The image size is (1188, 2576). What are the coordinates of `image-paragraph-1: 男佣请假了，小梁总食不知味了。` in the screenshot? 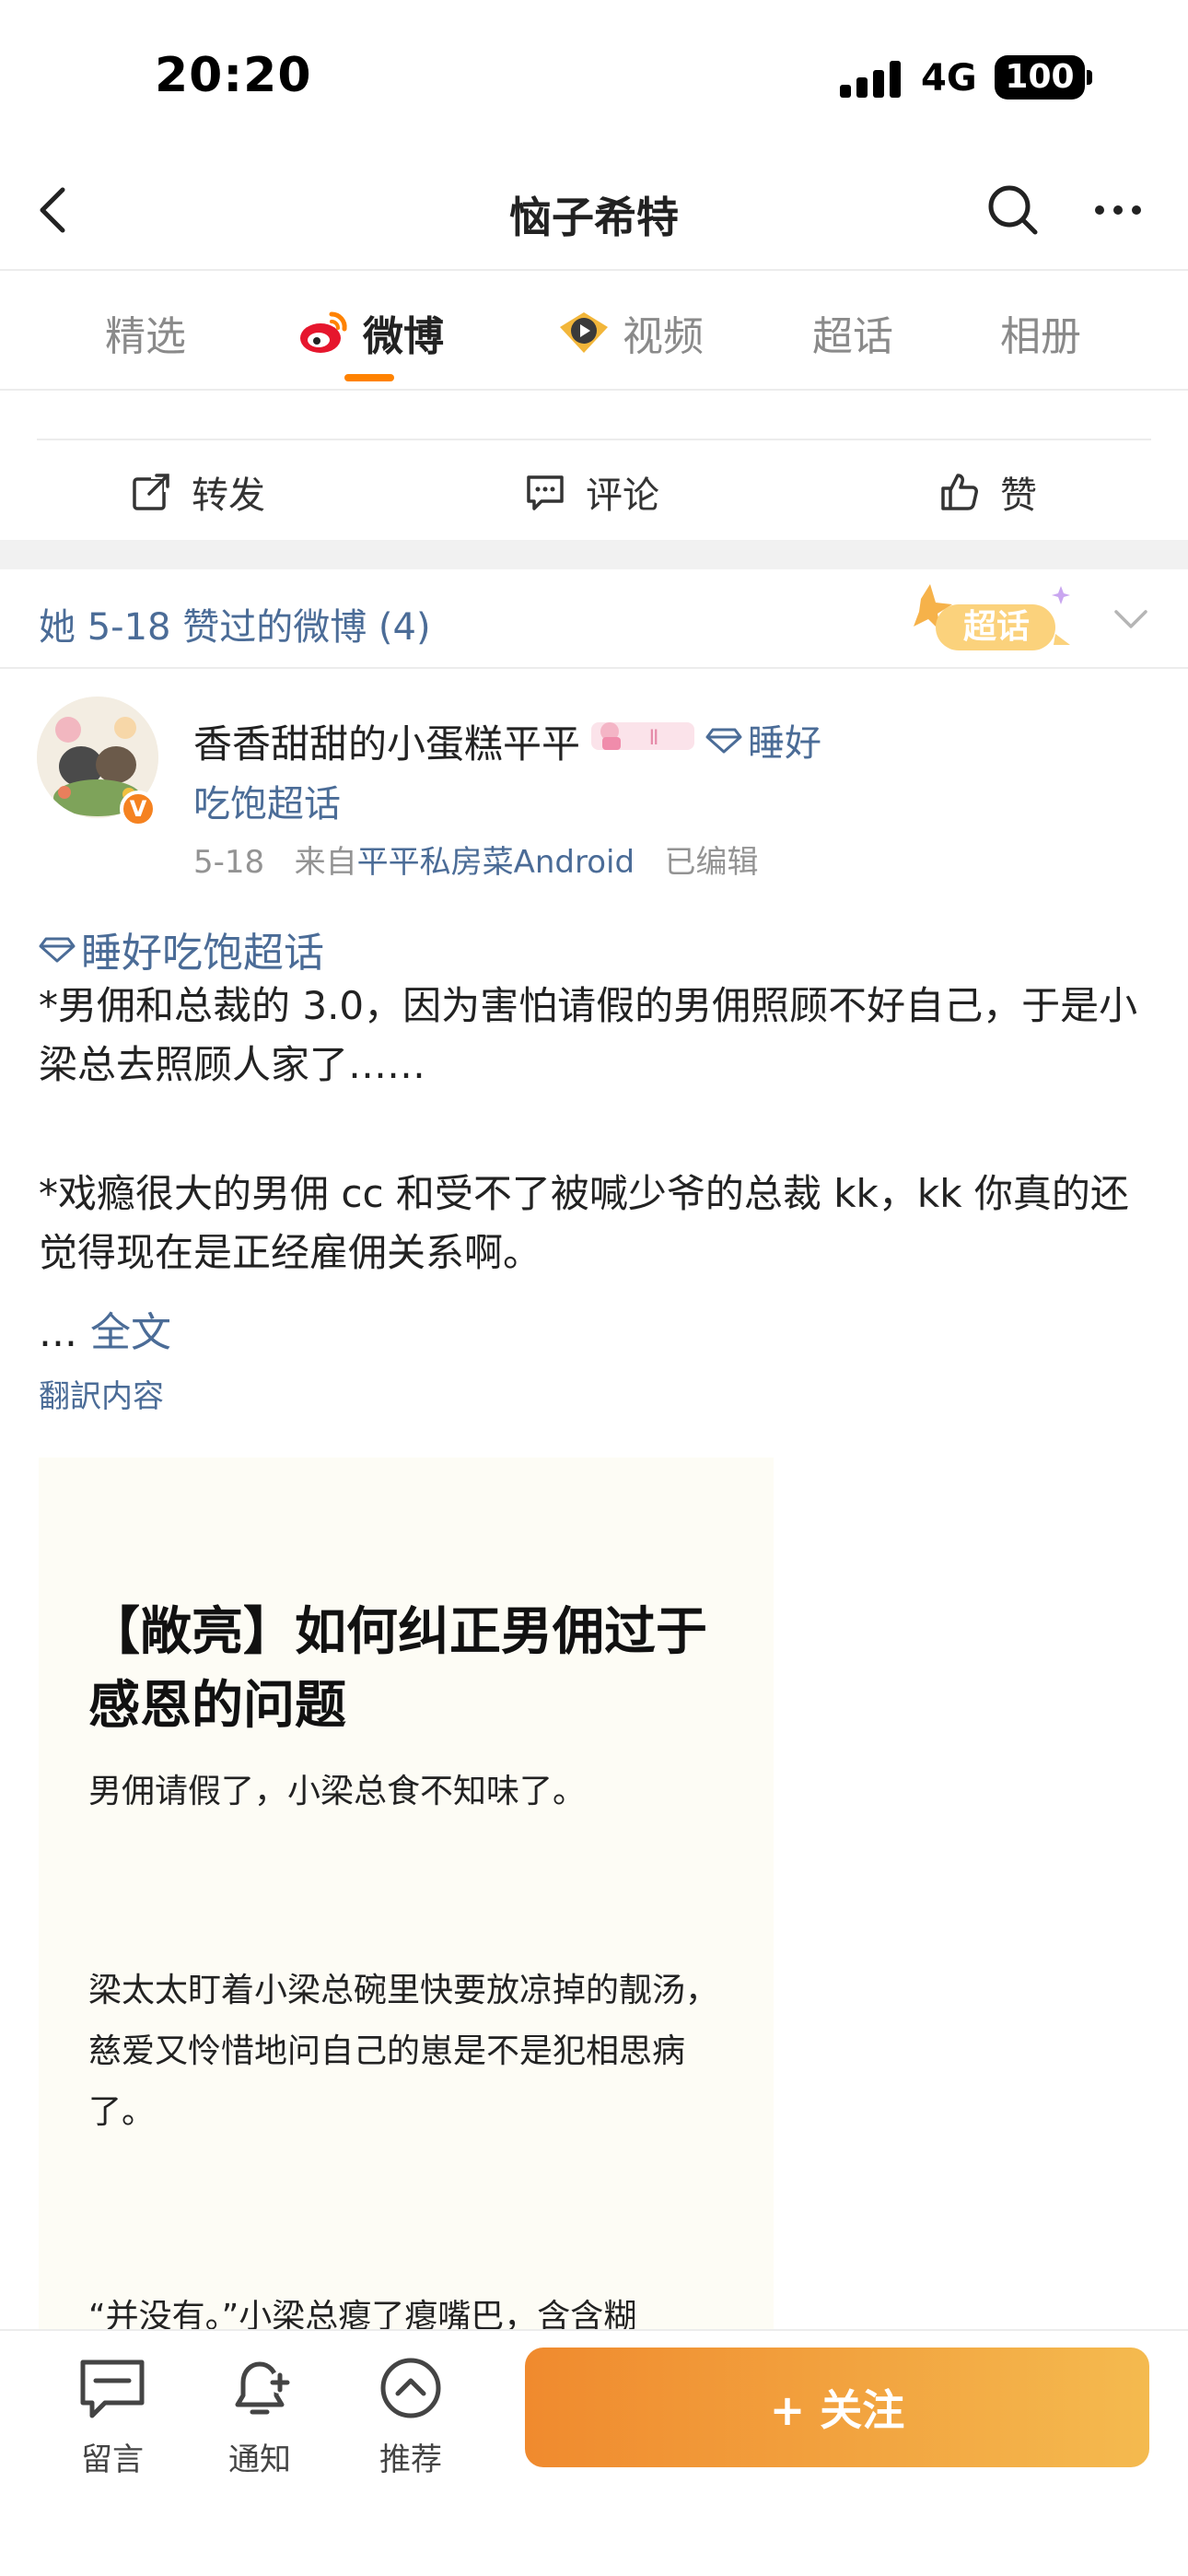 It's located at (337, 1791).